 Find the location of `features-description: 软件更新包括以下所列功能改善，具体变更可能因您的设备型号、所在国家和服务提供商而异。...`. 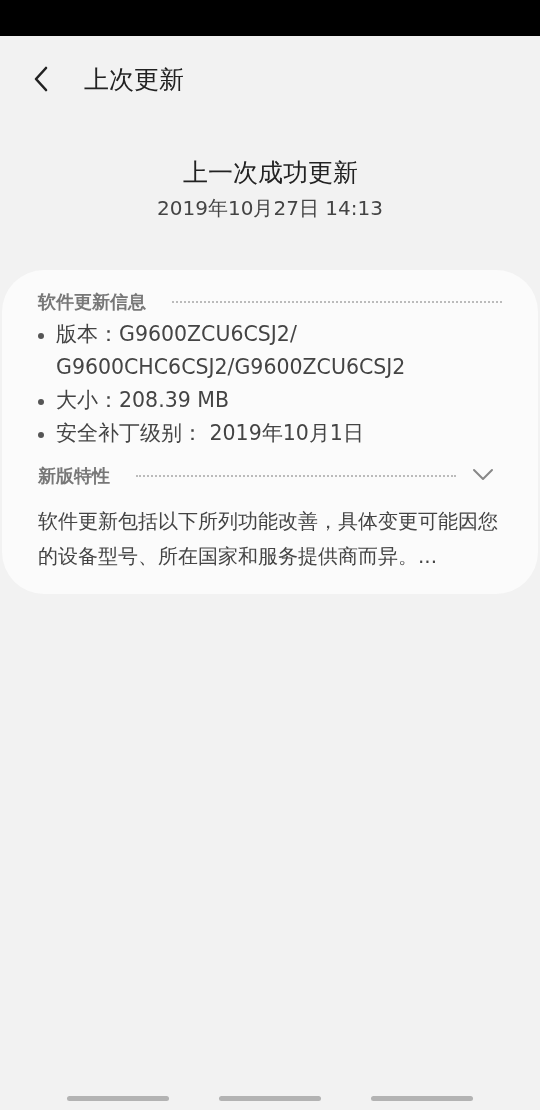

features-description: 软件更新包括以下所列功能改善，具体变更可能因您的设备型号、所在国家和服务提供商而异。... is located at coordinates (268, 539).